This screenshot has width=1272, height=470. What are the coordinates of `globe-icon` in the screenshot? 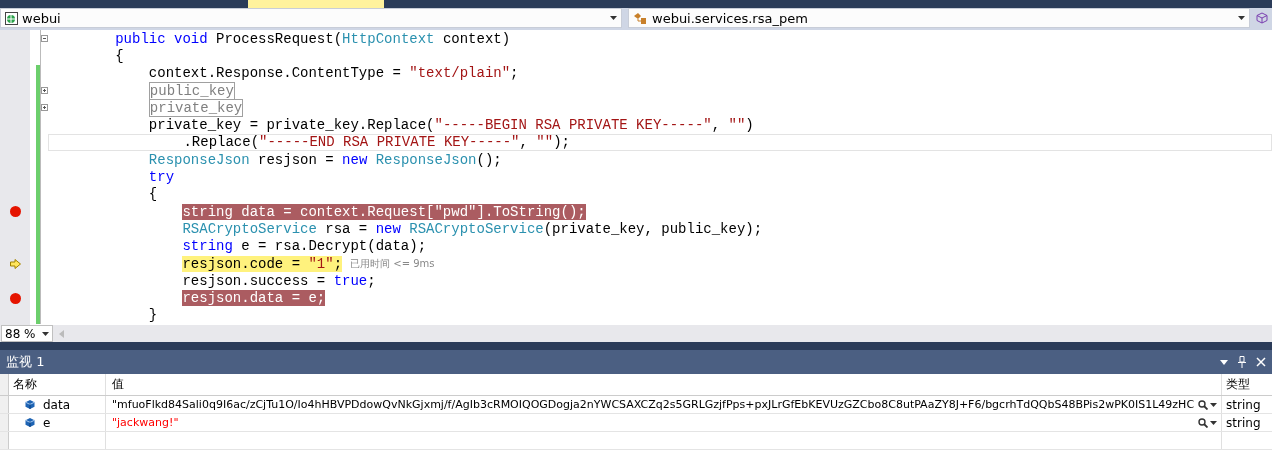 It's located at (11, 18).